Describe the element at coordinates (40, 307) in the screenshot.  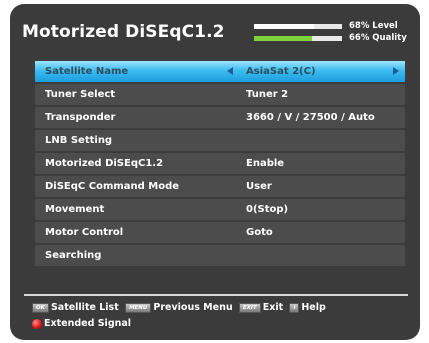
I see `ok-key-icon: OK` at that location.